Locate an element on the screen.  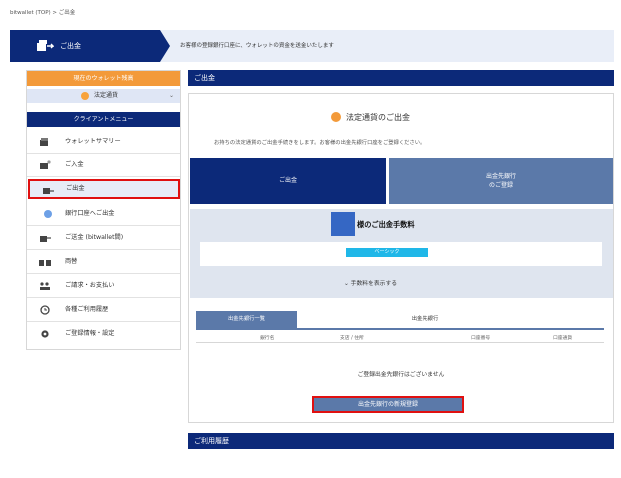
currency-select: 法定通貨 ⌄ is located at coordinates (103, 96).